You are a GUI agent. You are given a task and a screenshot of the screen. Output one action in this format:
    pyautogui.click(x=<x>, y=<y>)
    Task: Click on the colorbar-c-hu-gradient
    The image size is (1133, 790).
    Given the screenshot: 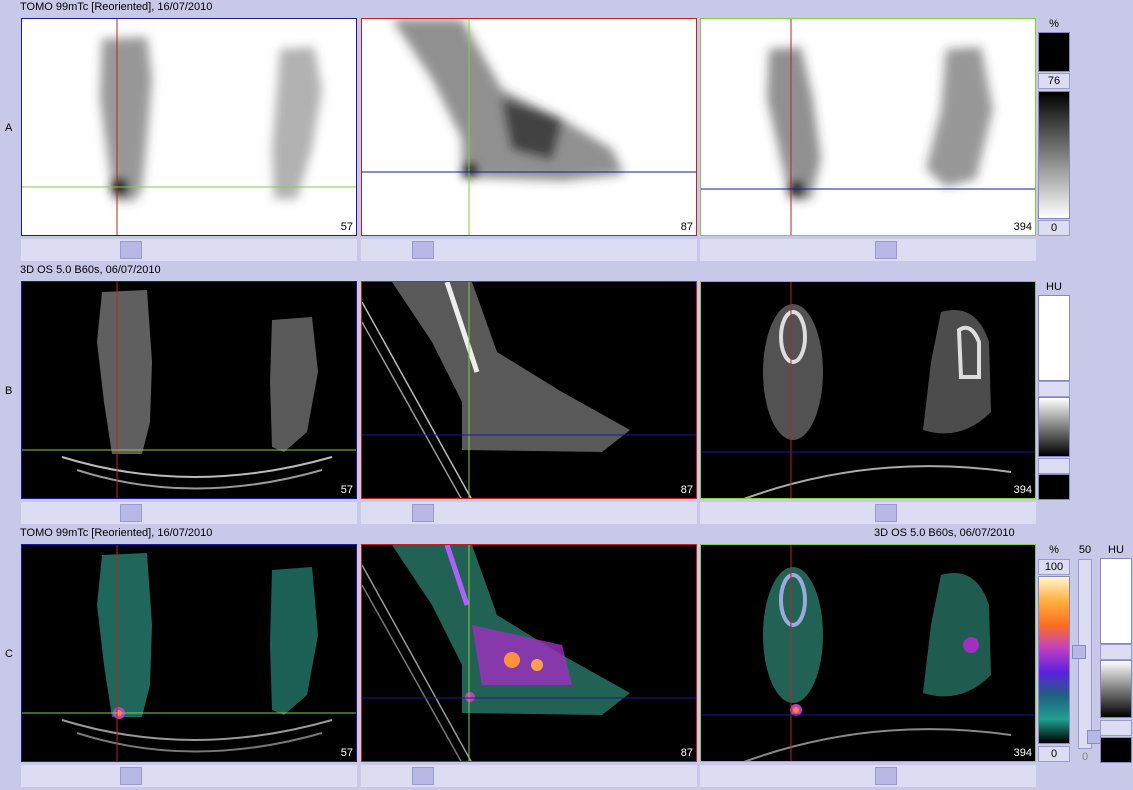 What is the action you would take?
    pyautogui.click(x=1116, y=689)
    